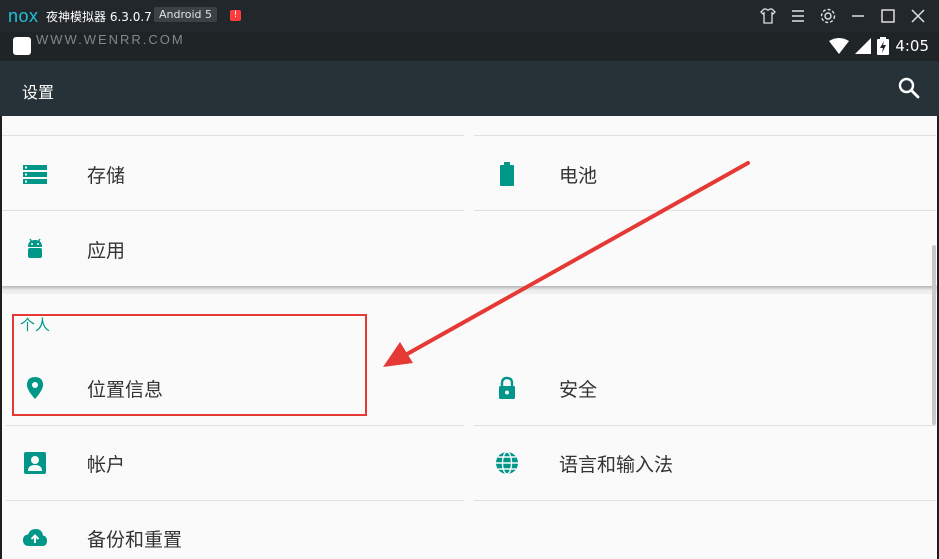 This screenshot has height=559, width=939. Describe the element at coordinates (106, 251) in the screenshot. I see `settings-item-label: 应用` at that location.